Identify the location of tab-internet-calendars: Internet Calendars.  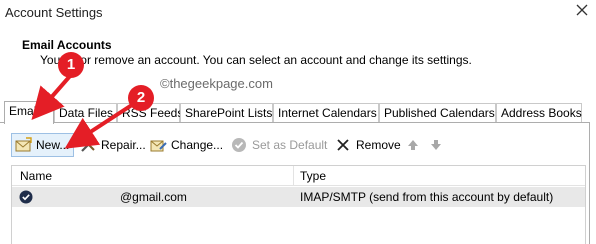
(326, 113).